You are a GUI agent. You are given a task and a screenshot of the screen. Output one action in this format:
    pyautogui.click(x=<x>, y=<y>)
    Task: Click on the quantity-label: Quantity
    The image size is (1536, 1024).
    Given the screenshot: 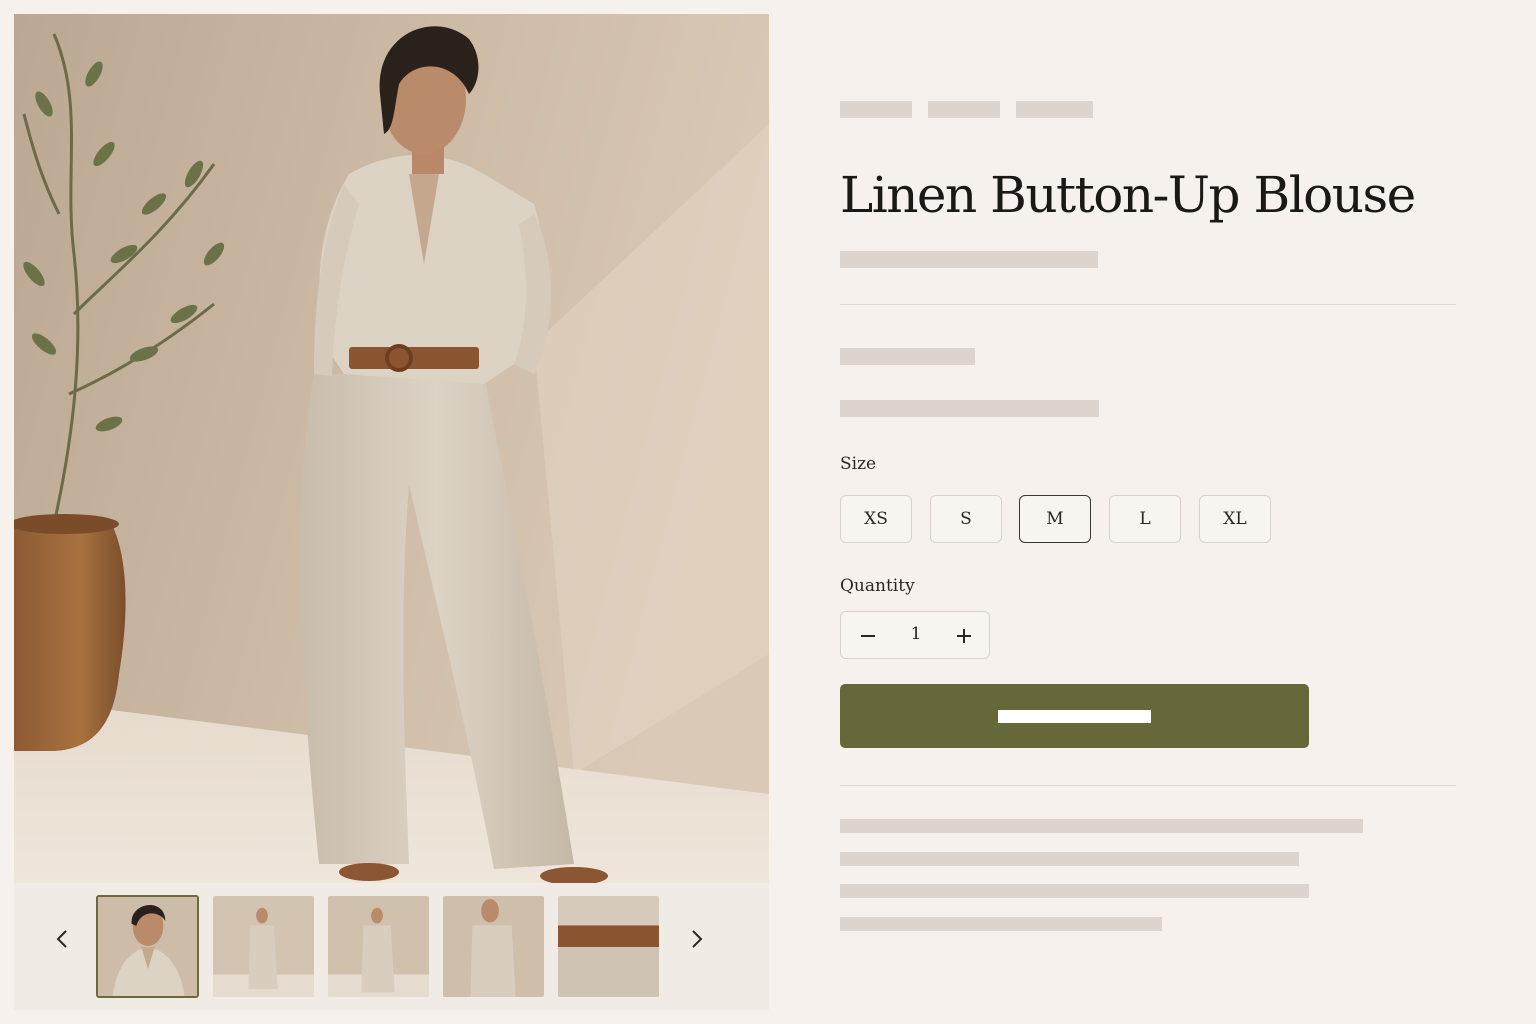 What is the action you would take?
    pyautogui.click(x=877, y=586)
    